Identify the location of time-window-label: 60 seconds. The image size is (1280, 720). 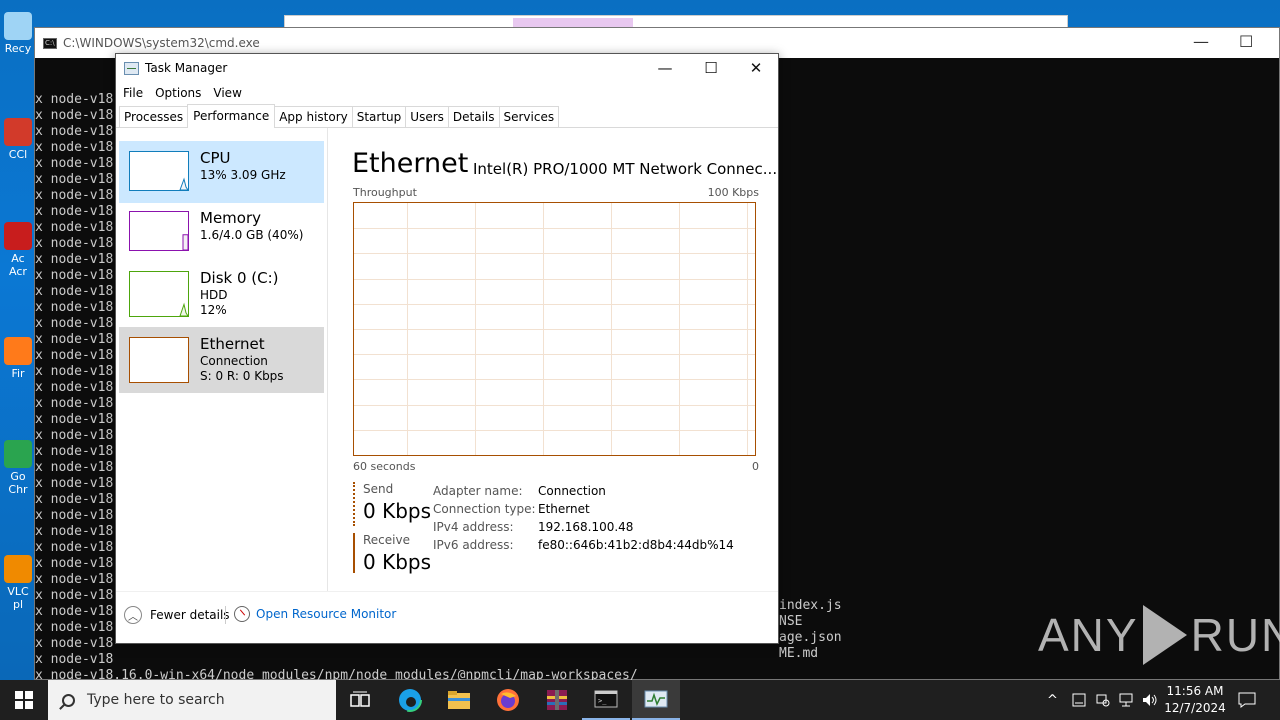
(384, 466).